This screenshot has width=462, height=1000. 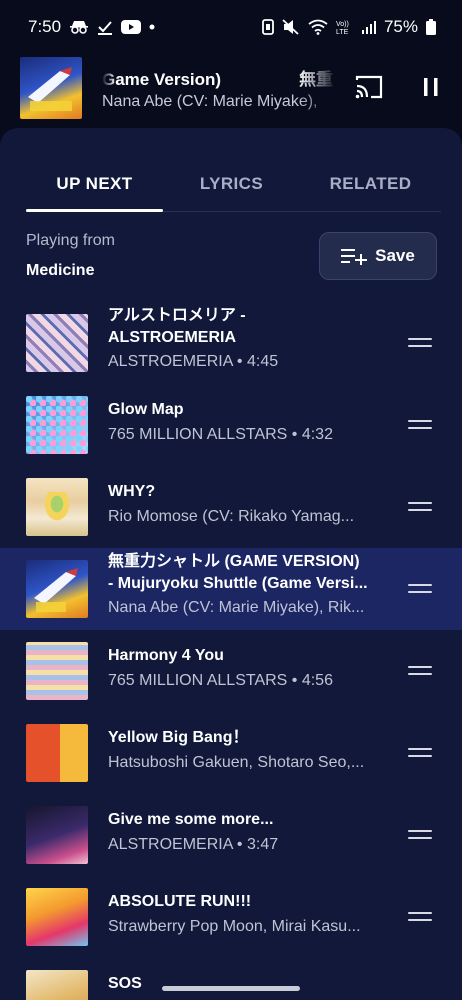 What do you see at coordinates (131, 27) in the screenshot?
I see `youtube-icon` at bounding box center [131, 27].